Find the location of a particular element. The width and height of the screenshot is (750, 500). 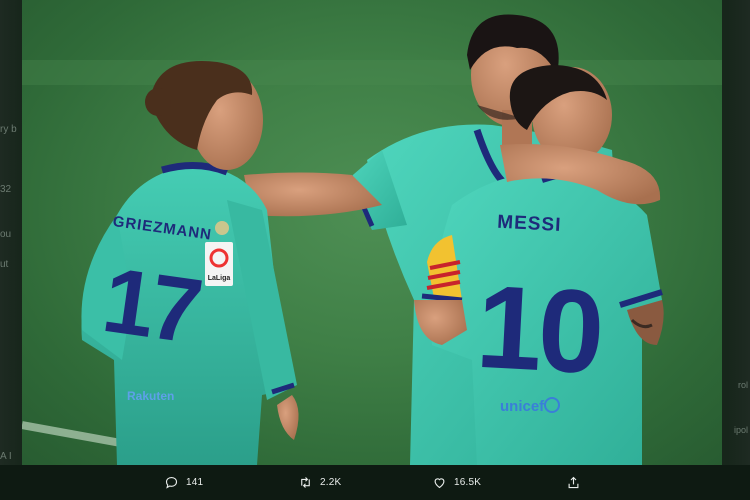

sponsor-text: Rakuten is located at coordinates (150, 396).